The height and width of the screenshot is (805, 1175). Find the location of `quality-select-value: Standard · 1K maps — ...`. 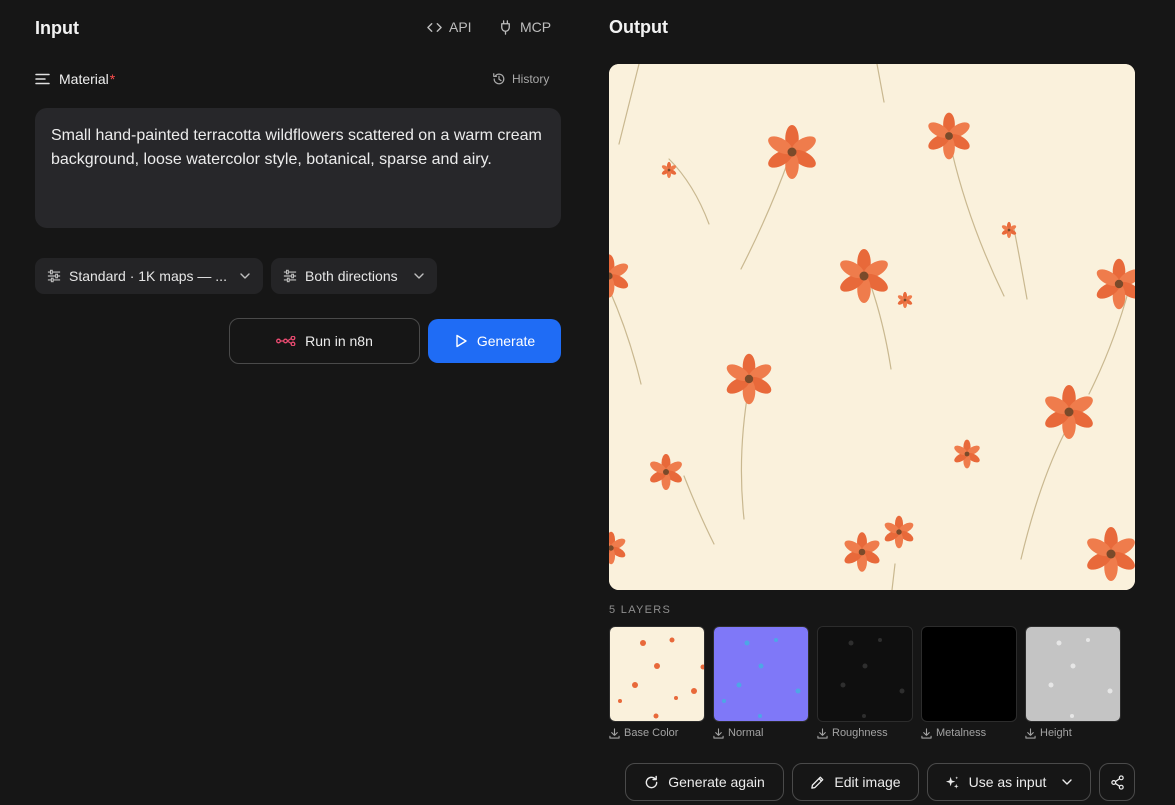

quality-select-value: Standard · 1K maps — ... is located at coordinates (148, 276).